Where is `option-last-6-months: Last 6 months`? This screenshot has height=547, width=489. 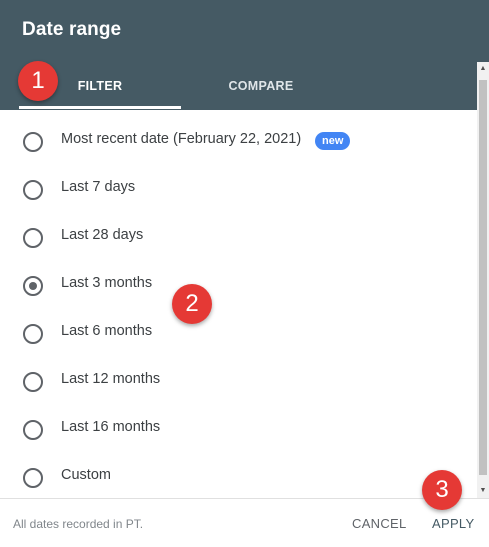 option-last-6-months: Last 6 months is located at coordinates (238, 334).